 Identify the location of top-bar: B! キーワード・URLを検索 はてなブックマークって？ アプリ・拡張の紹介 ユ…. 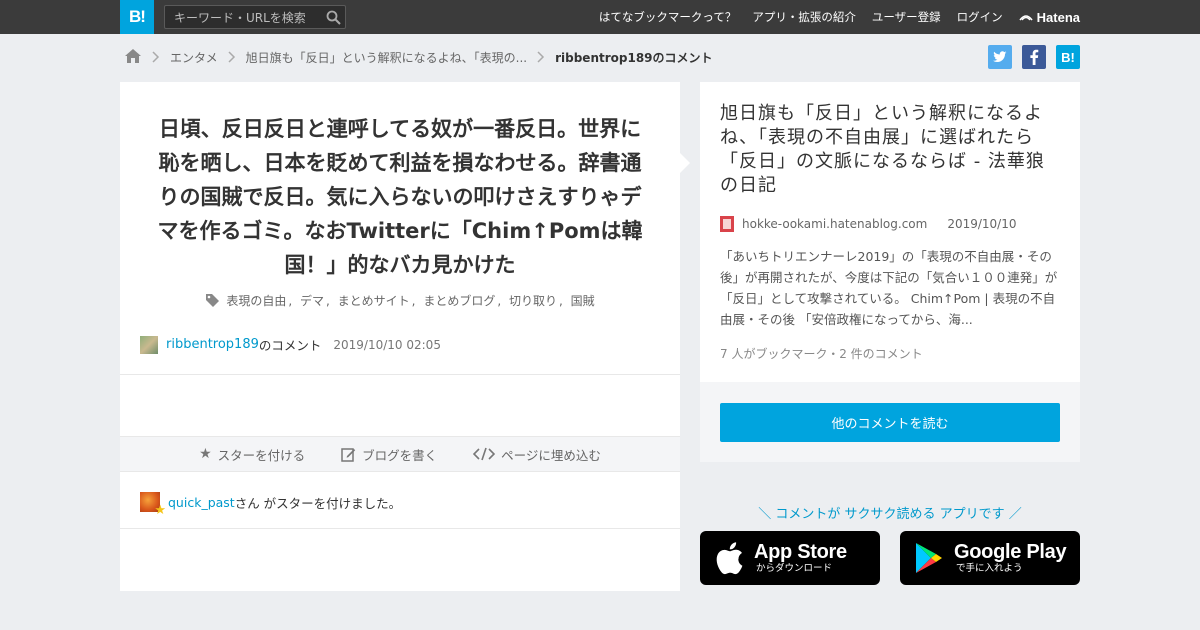
(600, 17).